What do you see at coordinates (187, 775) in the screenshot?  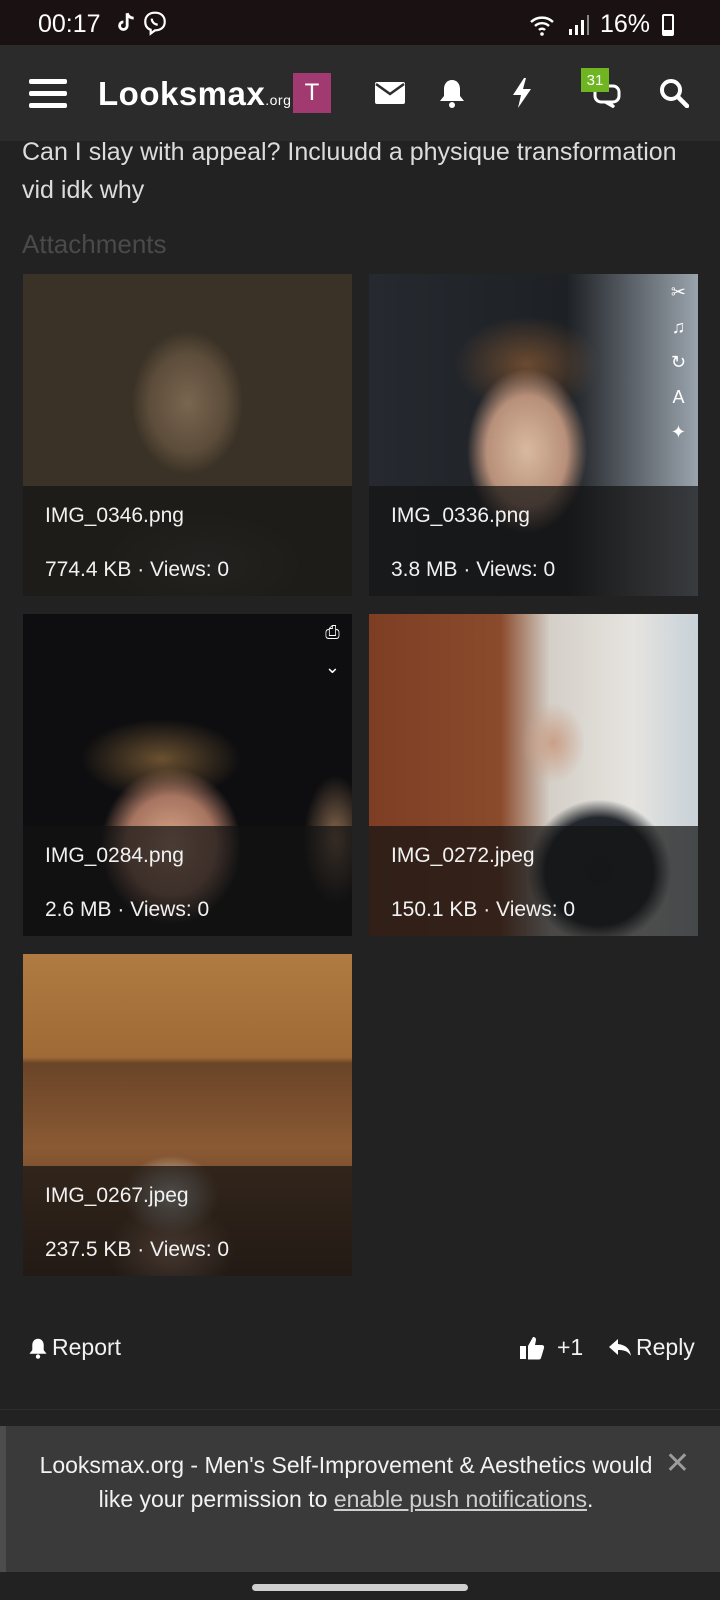 I see `attachment-tile: ⎙ ⌄ IMG_0284.png 2.6 MB · Views: 0` at bounding box center [187, 775].